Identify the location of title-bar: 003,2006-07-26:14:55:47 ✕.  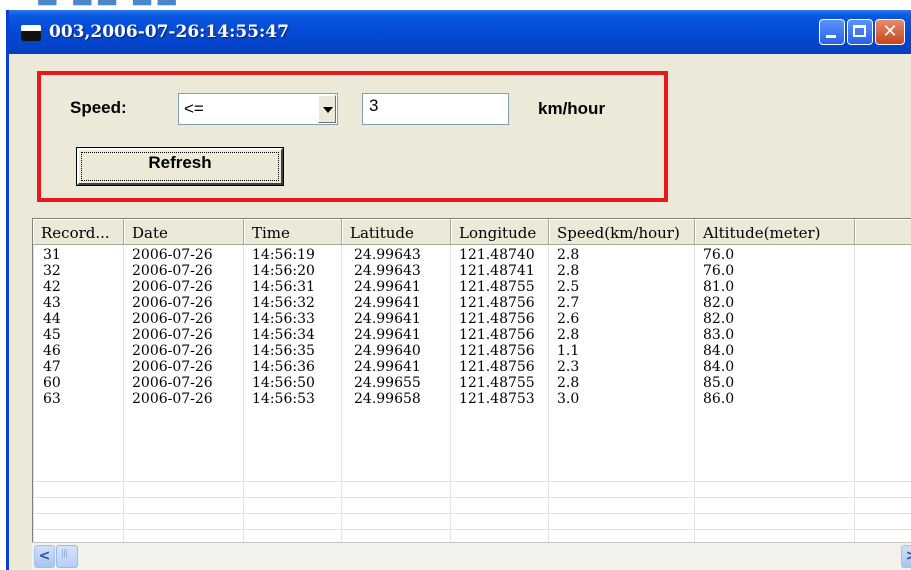
(460, 32).